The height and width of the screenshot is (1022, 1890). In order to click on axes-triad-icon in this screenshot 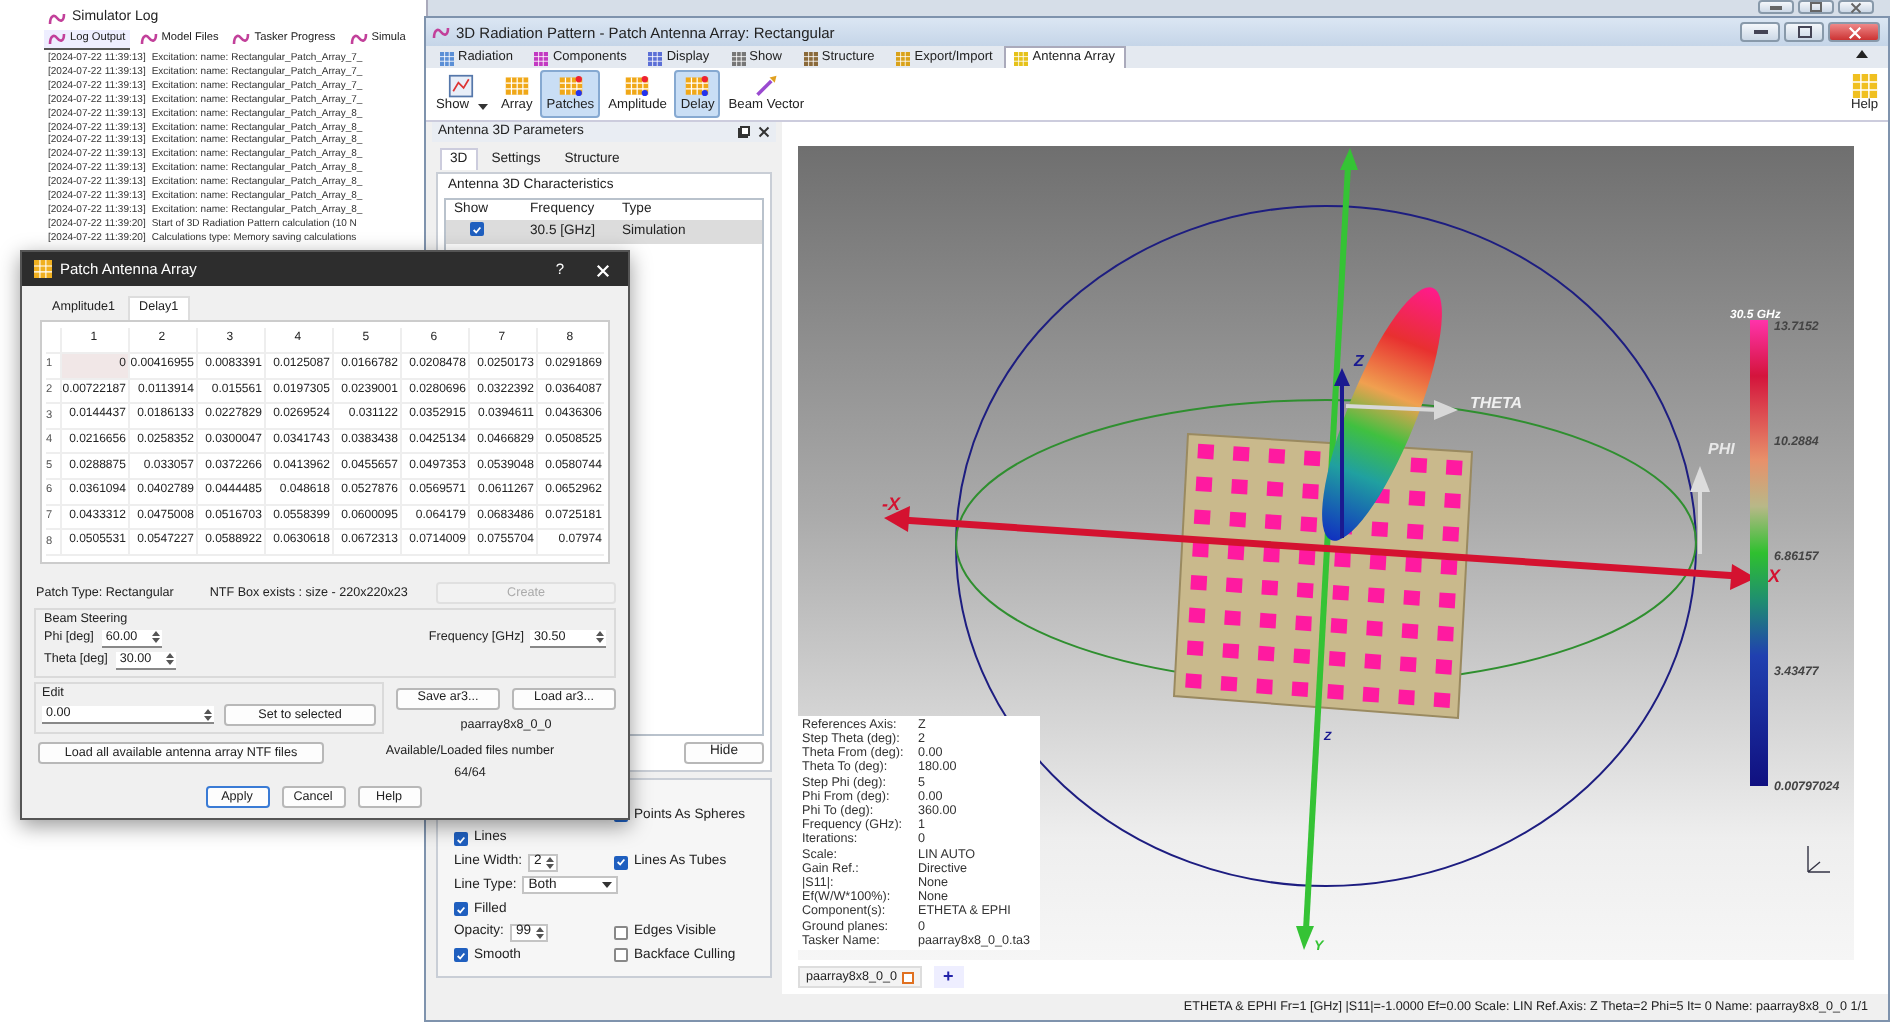, I will do `click(1819, 859)`.